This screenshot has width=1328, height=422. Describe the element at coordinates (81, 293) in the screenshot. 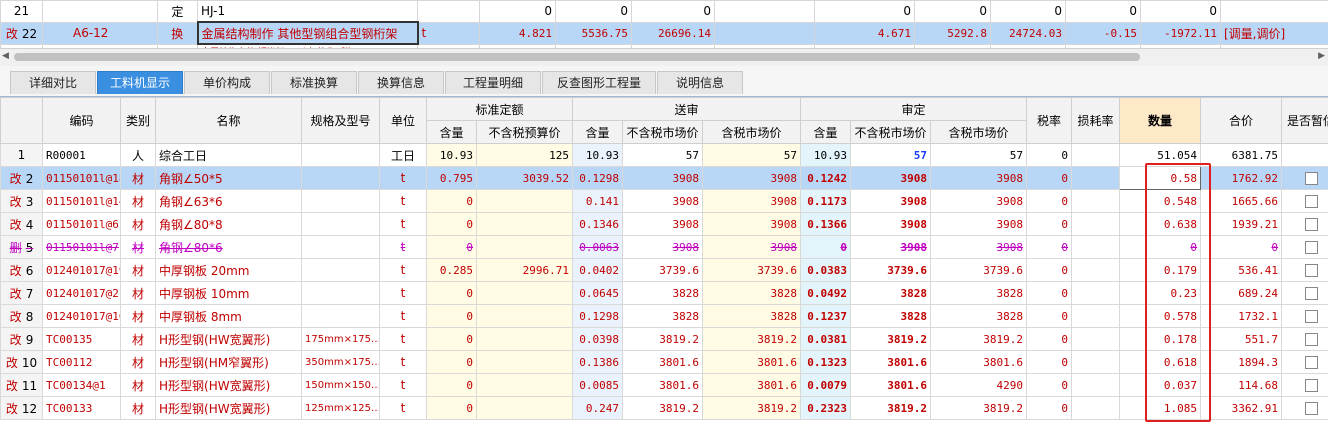

I see `code-cell: 012401017@21` at that location.